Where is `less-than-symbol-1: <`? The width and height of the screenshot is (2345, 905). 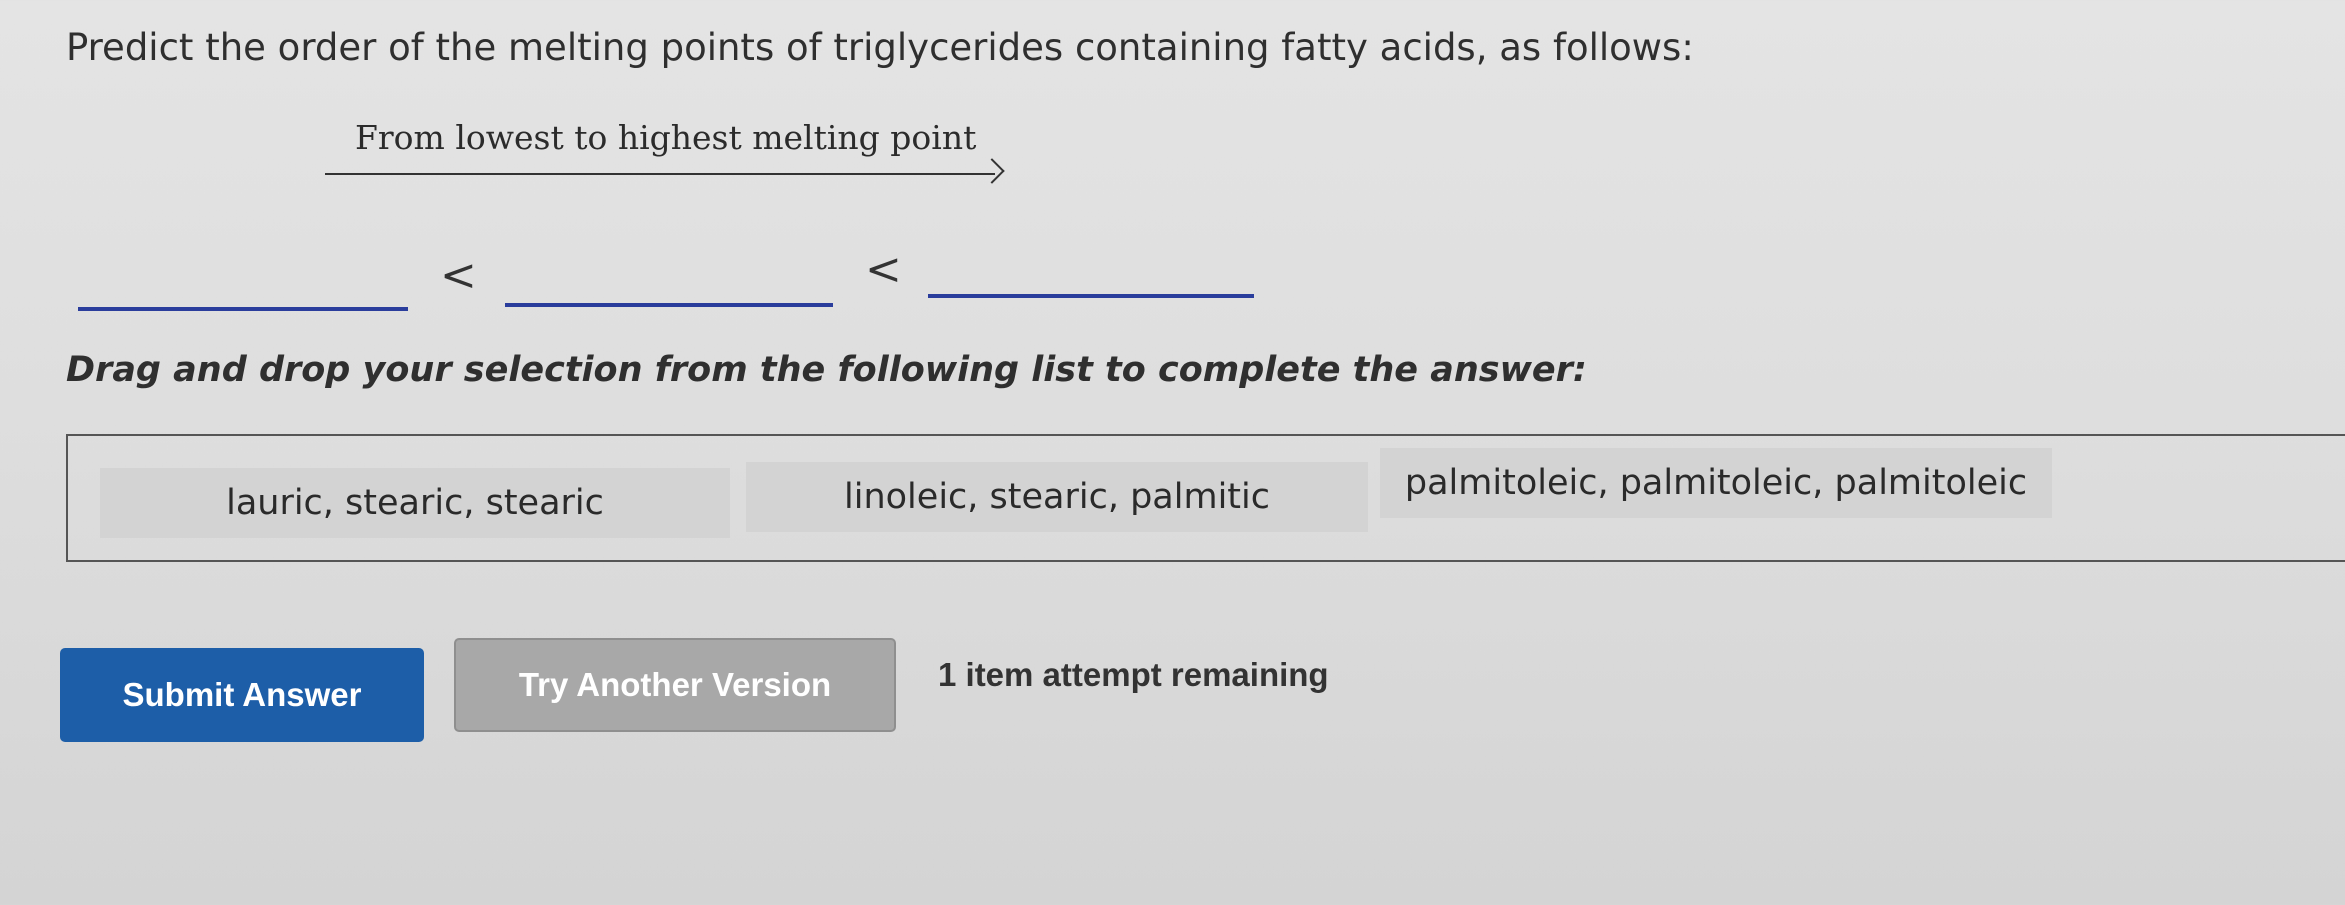
less-than-symbol-1: < is located at coordinates (458, 275).